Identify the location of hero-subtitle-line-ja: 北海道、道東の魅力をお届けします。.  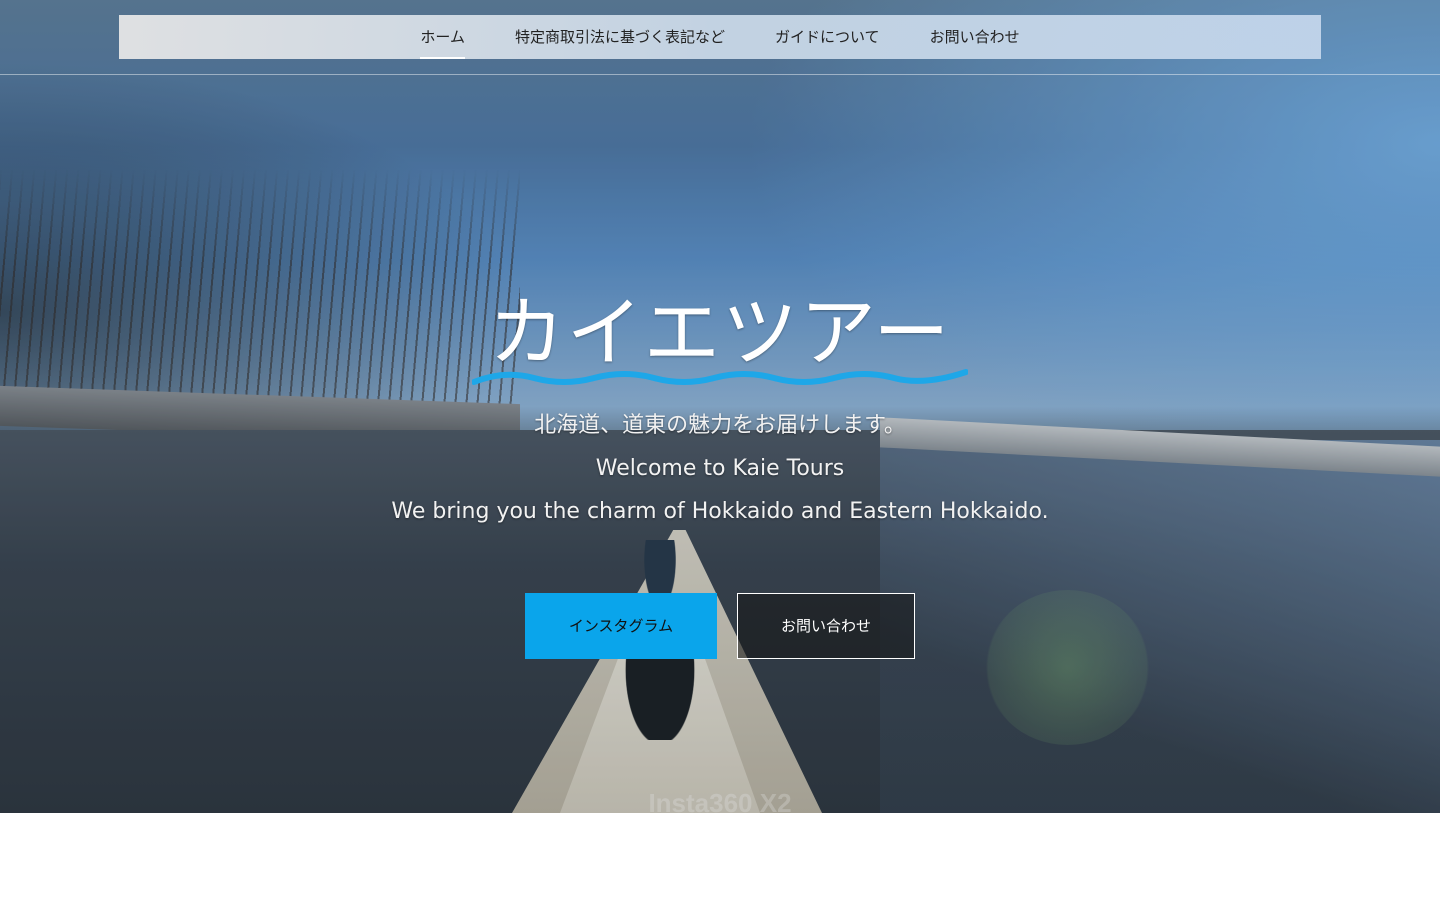
(720, 425).